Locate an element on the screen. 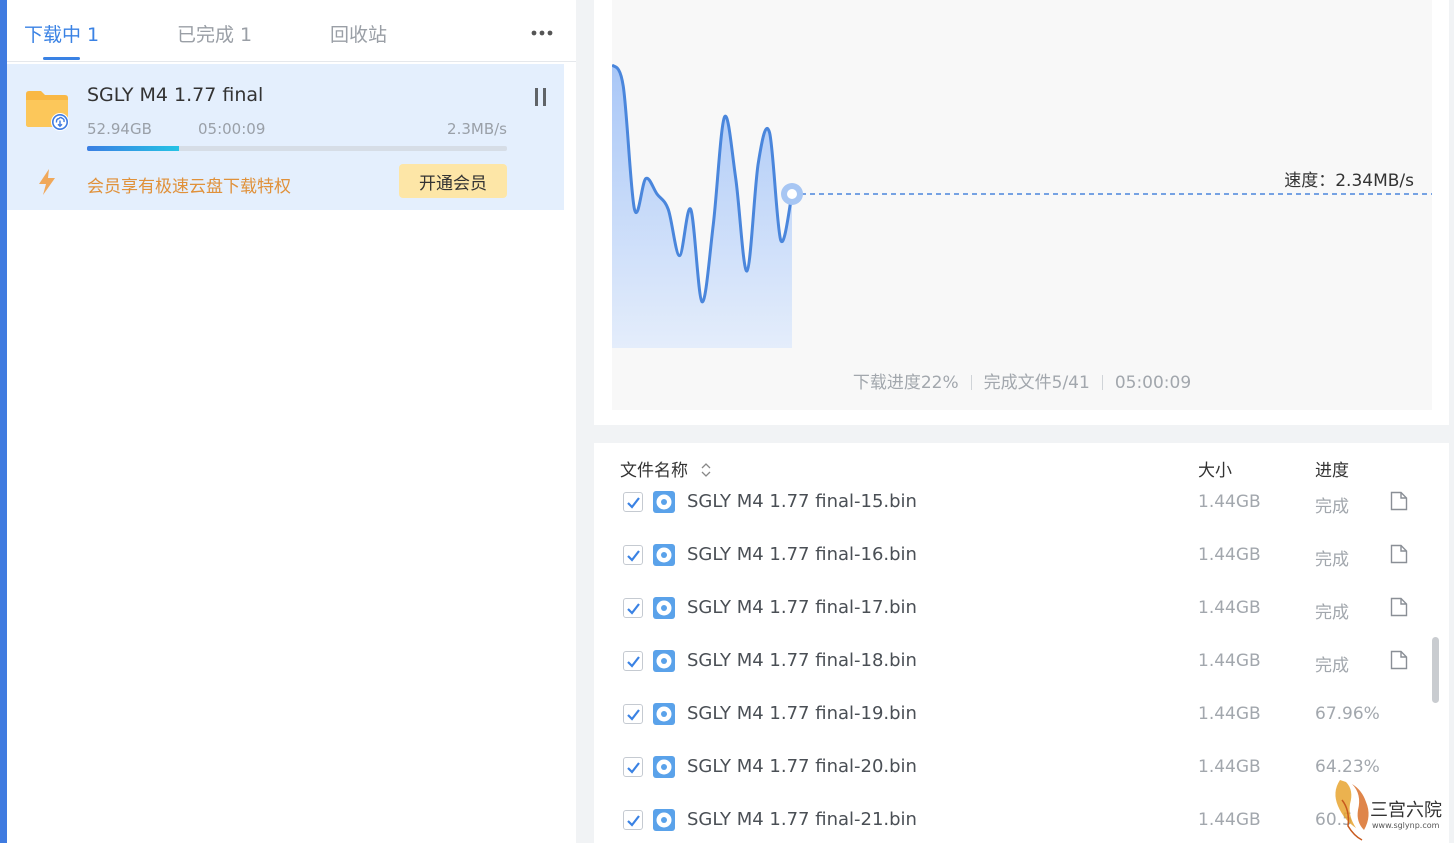  lightning-bolt-icon is located at coordinates (47, 182).